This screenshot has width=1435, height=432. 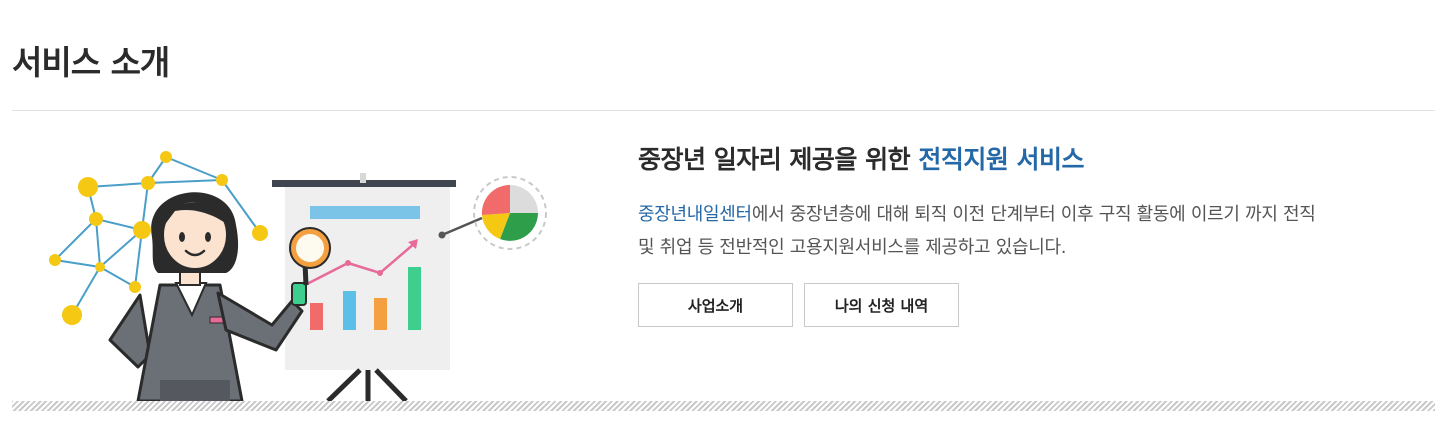 I want to click on page-title: 서비스 소개, so click(x=91, y=62).